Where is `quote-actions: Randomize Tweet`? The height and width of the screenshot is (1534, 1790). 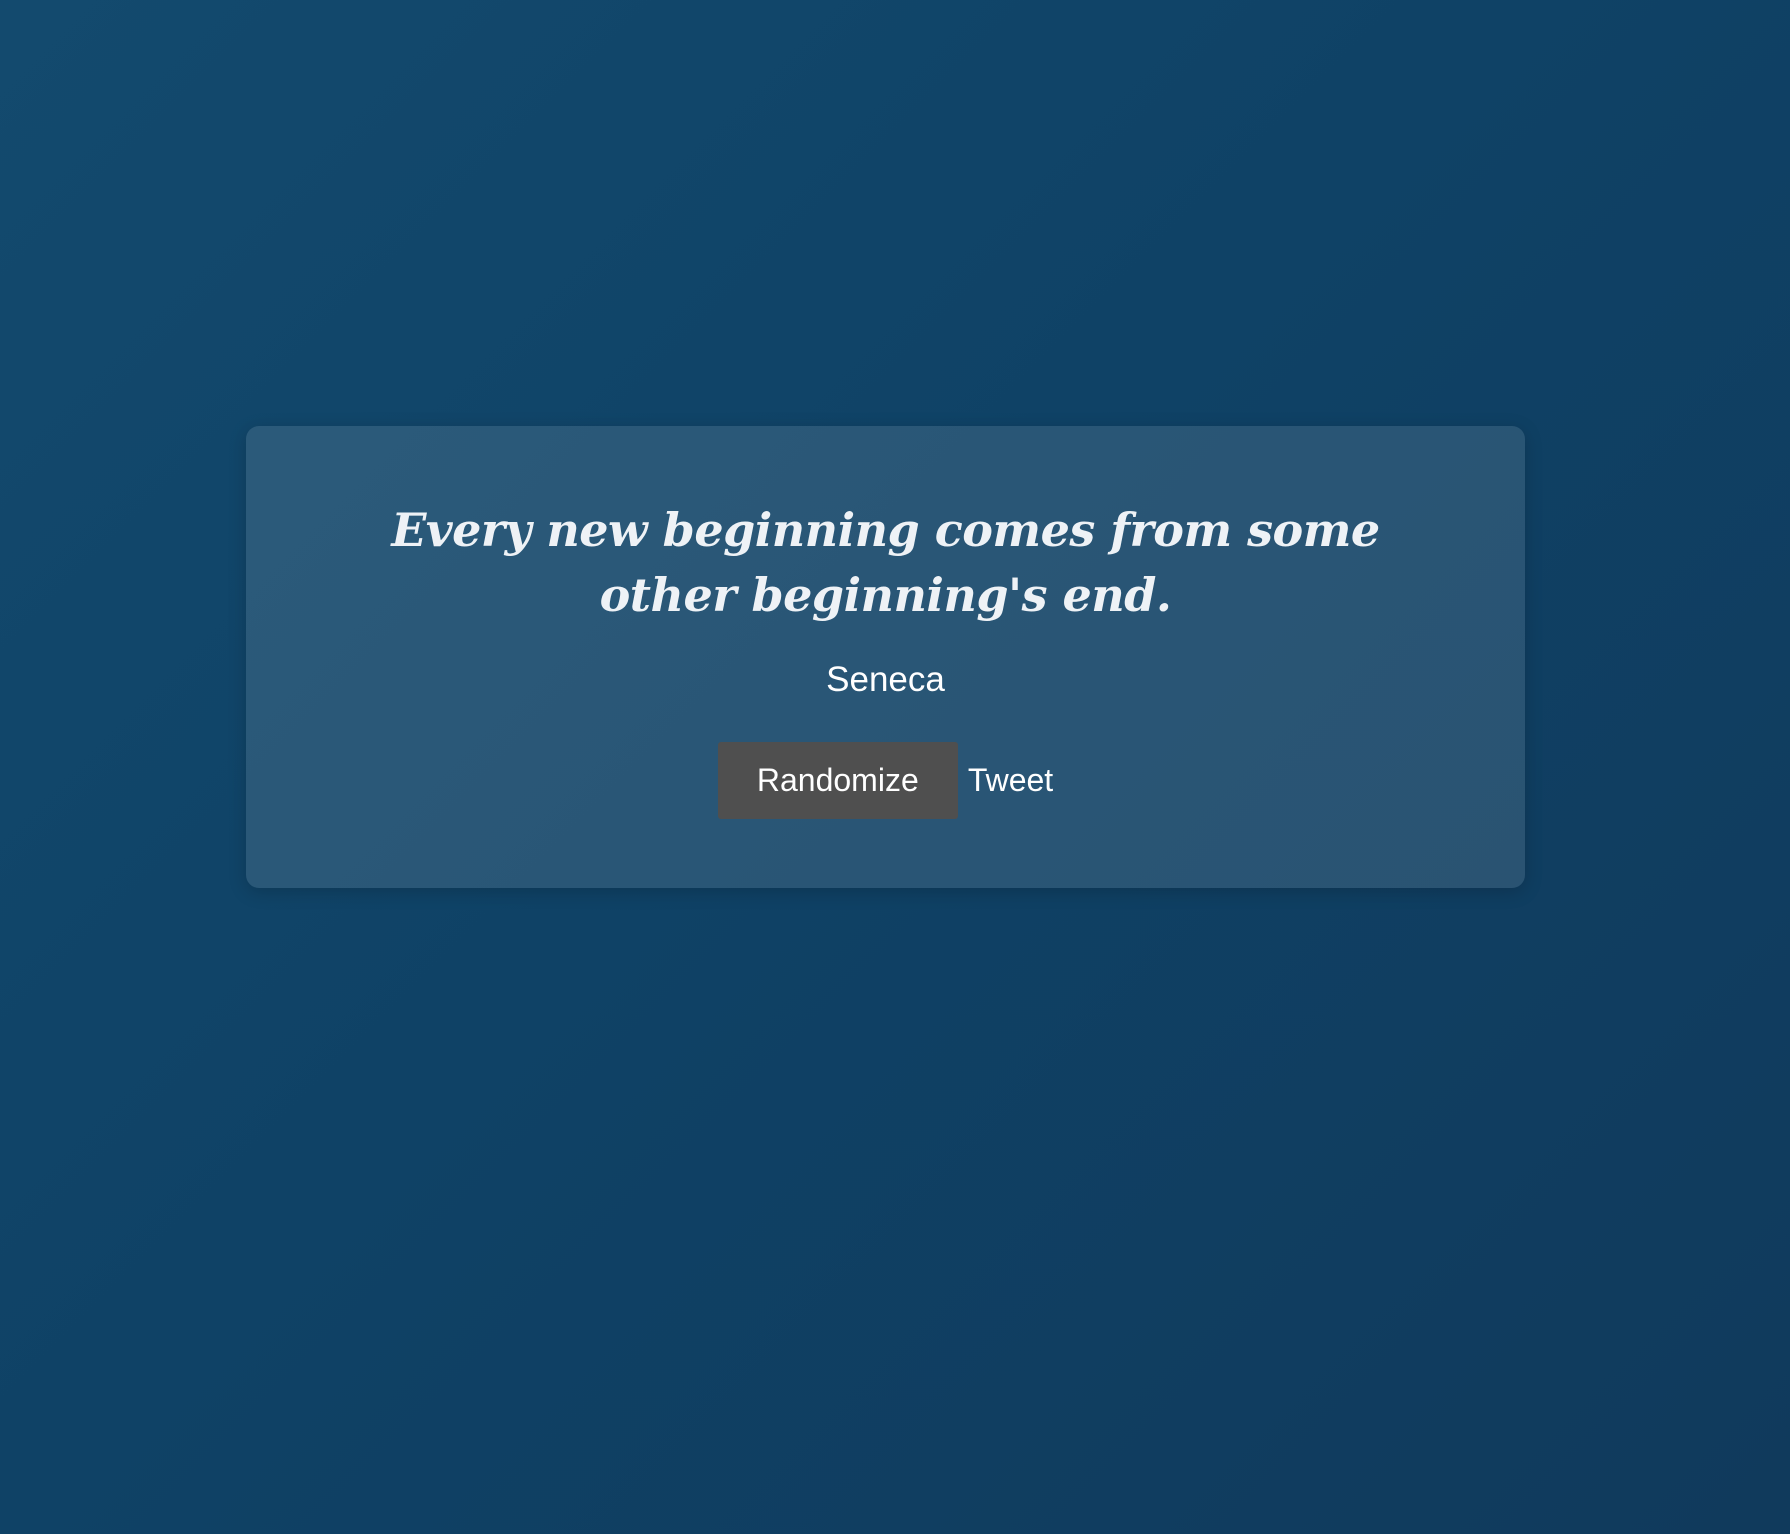 quote-actions: Randomize Tweet is located at coordinates (885, 780).